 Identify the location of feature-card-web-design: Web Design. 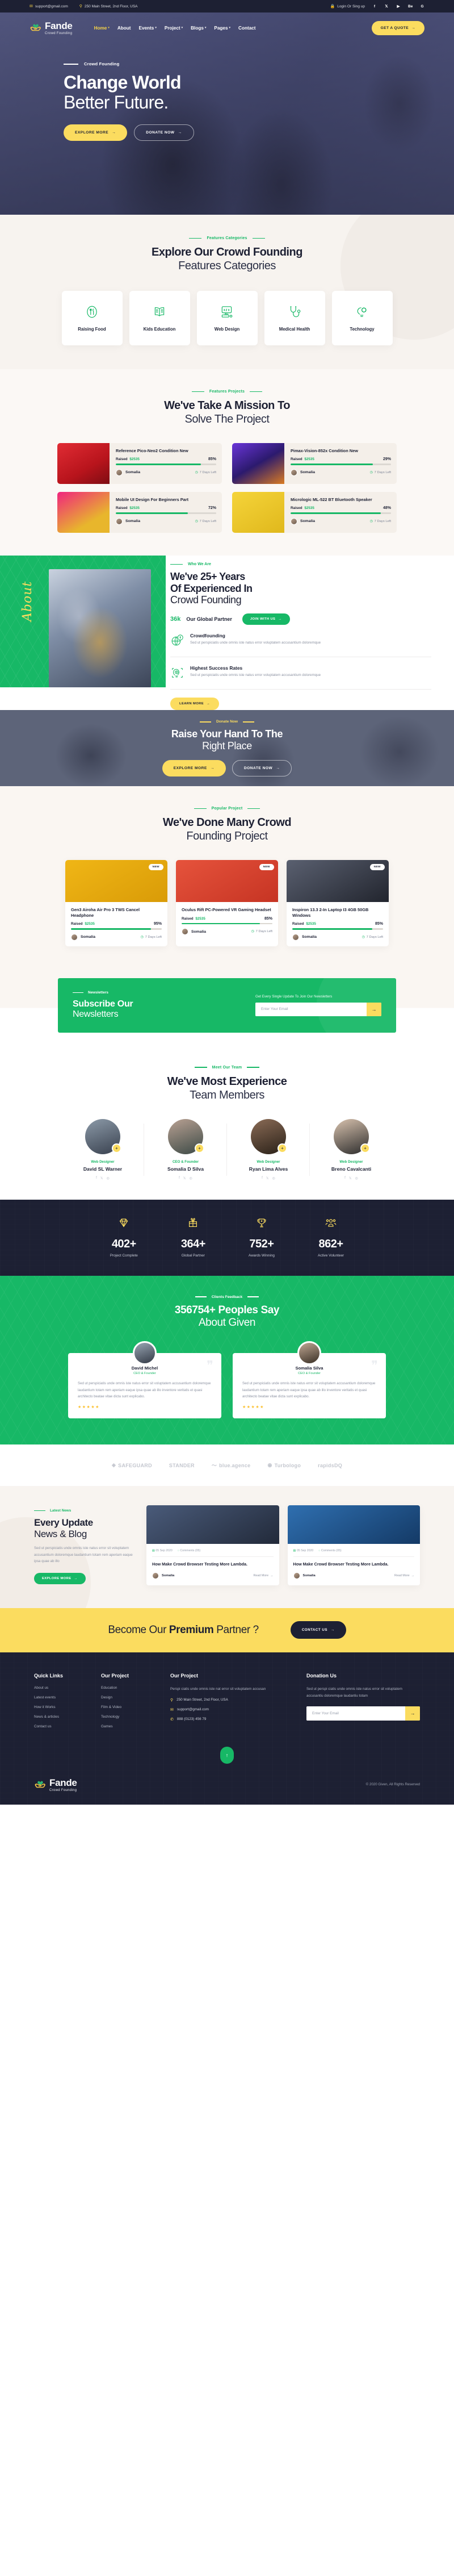
(227, 318).